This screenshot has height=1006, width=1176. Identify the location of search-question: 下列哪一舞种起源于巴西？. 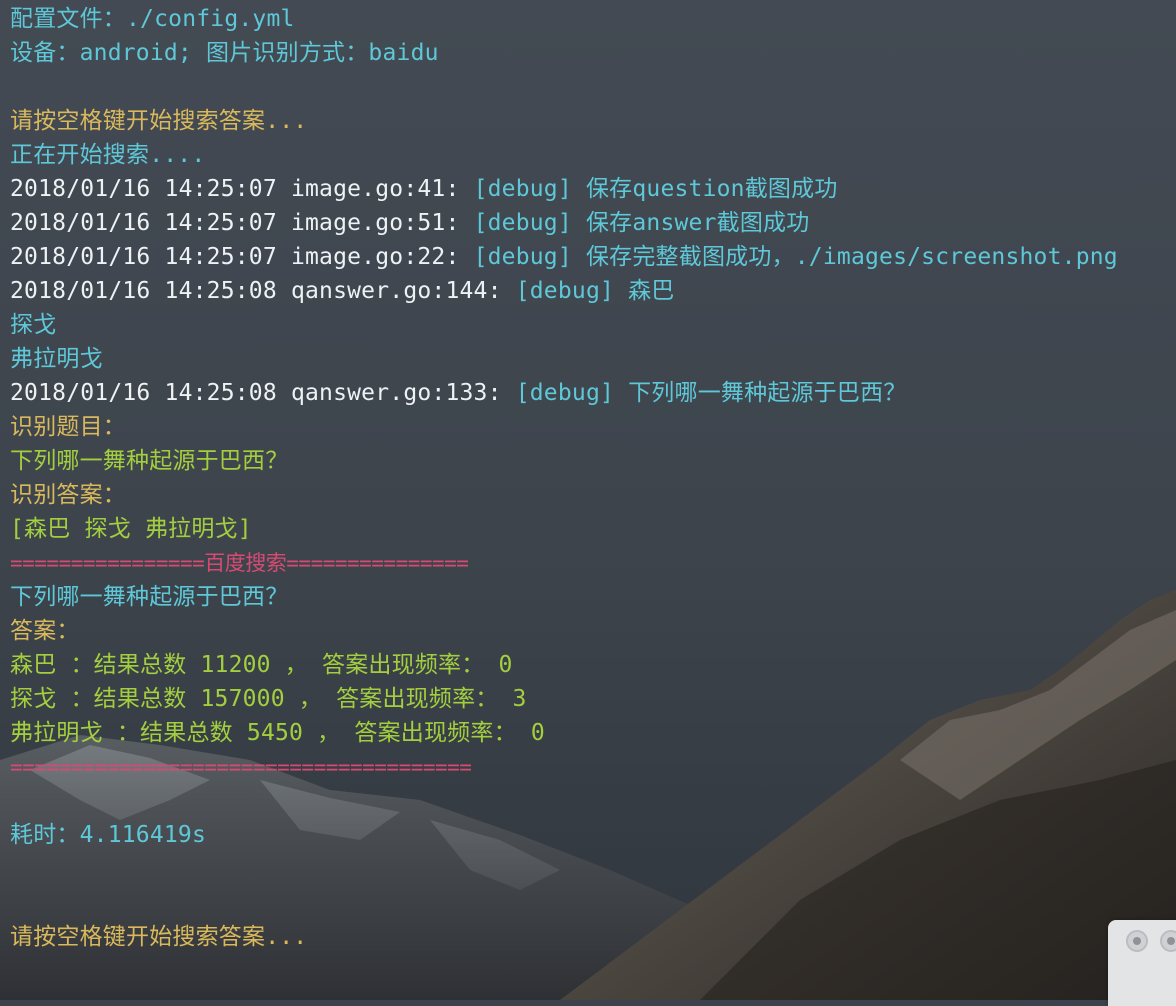
(149, 597).